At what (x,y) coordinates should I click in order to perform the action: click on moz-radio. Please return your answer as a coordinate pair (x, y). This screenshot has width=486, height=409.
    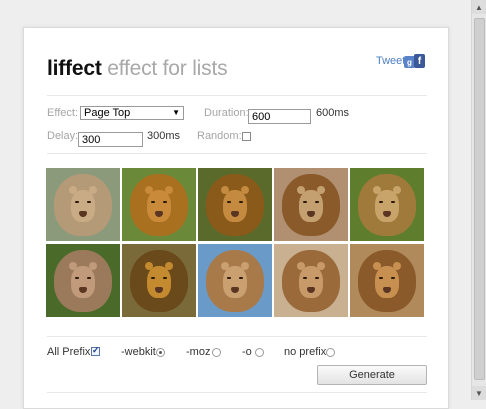
    Looking at the image, I should click on (216, 352).